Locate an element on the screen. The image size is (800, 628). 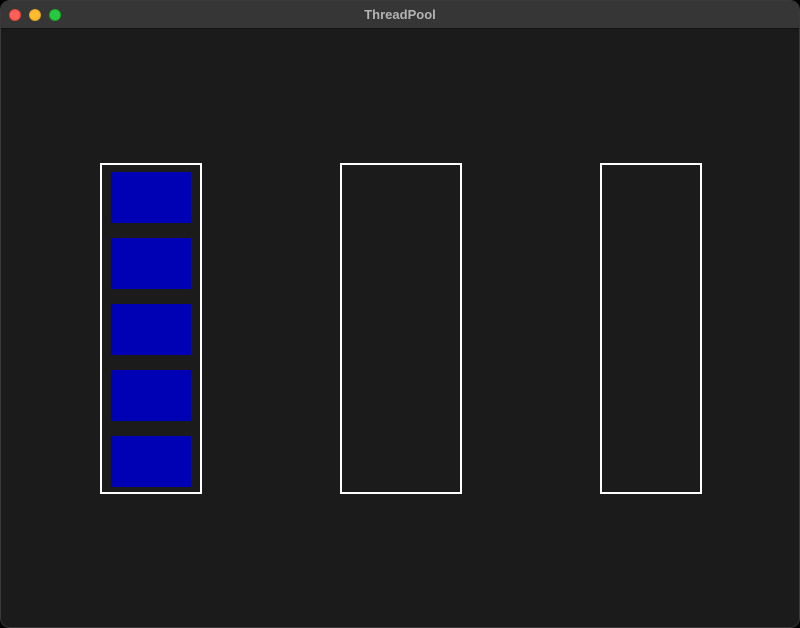
title-bar: ThreadPool is located at coordinates (400, 15).